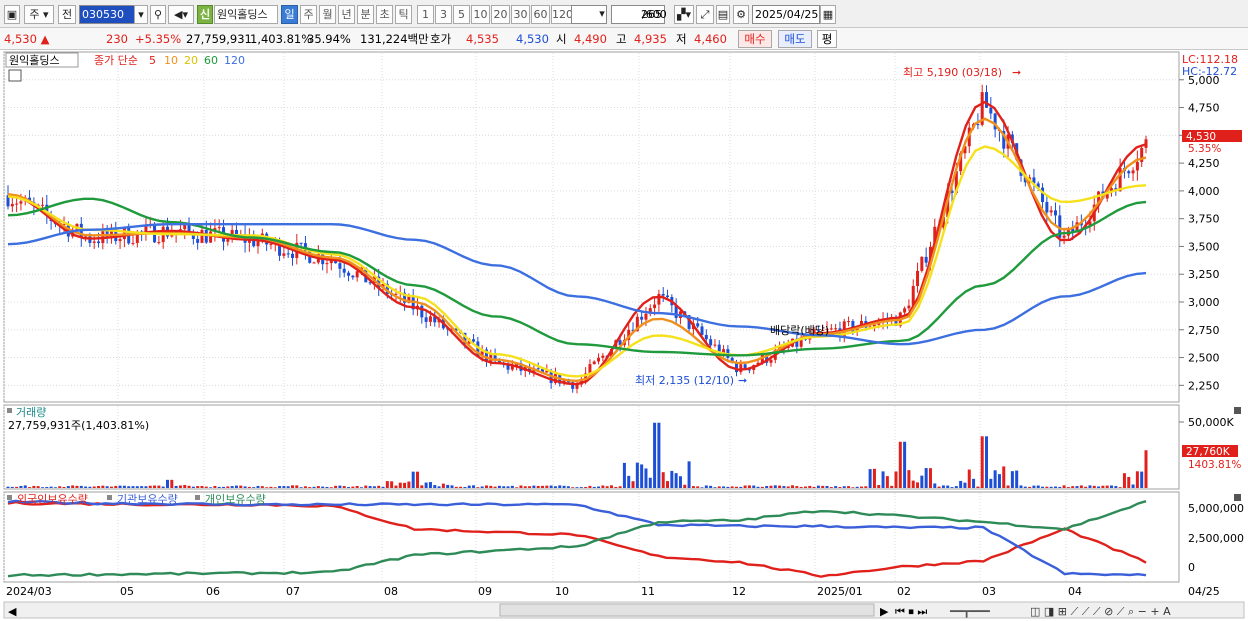  What do you see at coordinates (755, 39) in the screenshot?
I see `buy-button: 매수` at bounding box center [755, 39].